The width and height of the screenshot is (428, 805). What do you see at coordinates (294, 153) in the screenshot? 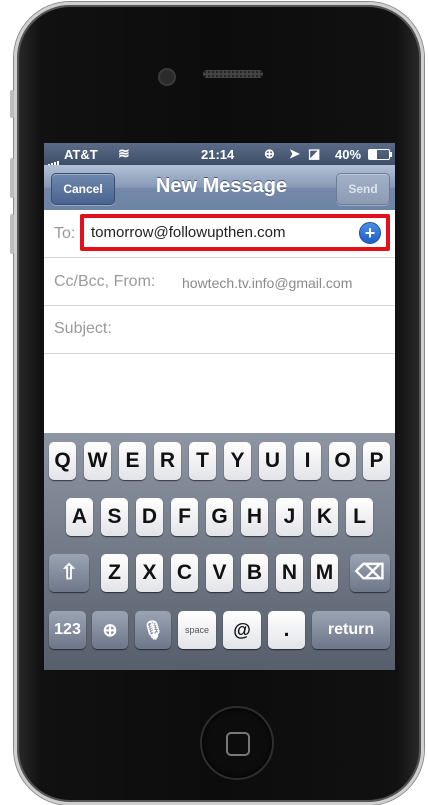
I see `location-icon: ➤` at bounding box center [294, 153].